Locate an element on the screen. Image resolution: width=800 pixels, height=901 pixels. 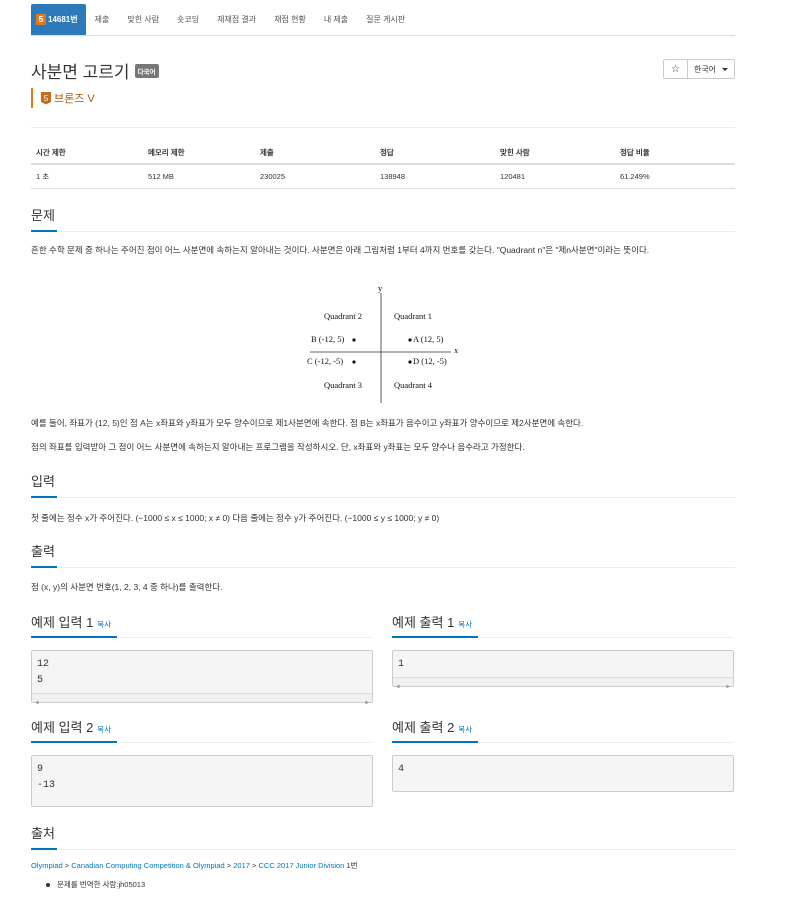
x-axis-label: x is located at coordinates (456, 350).